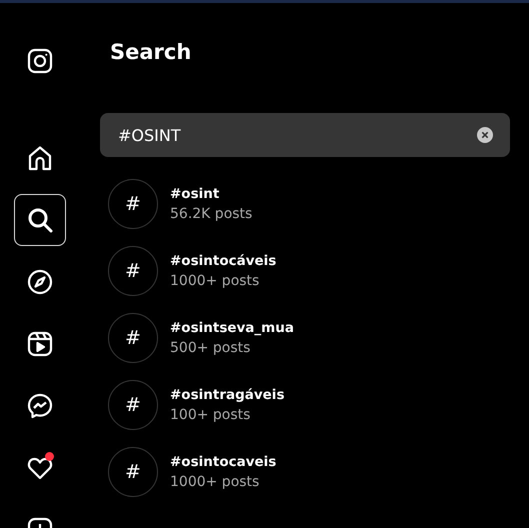 This screenshot has width=529, height=528. Describe the element at coordinates (40, 282) in the screenshot. I see `compass-icon` at that location.